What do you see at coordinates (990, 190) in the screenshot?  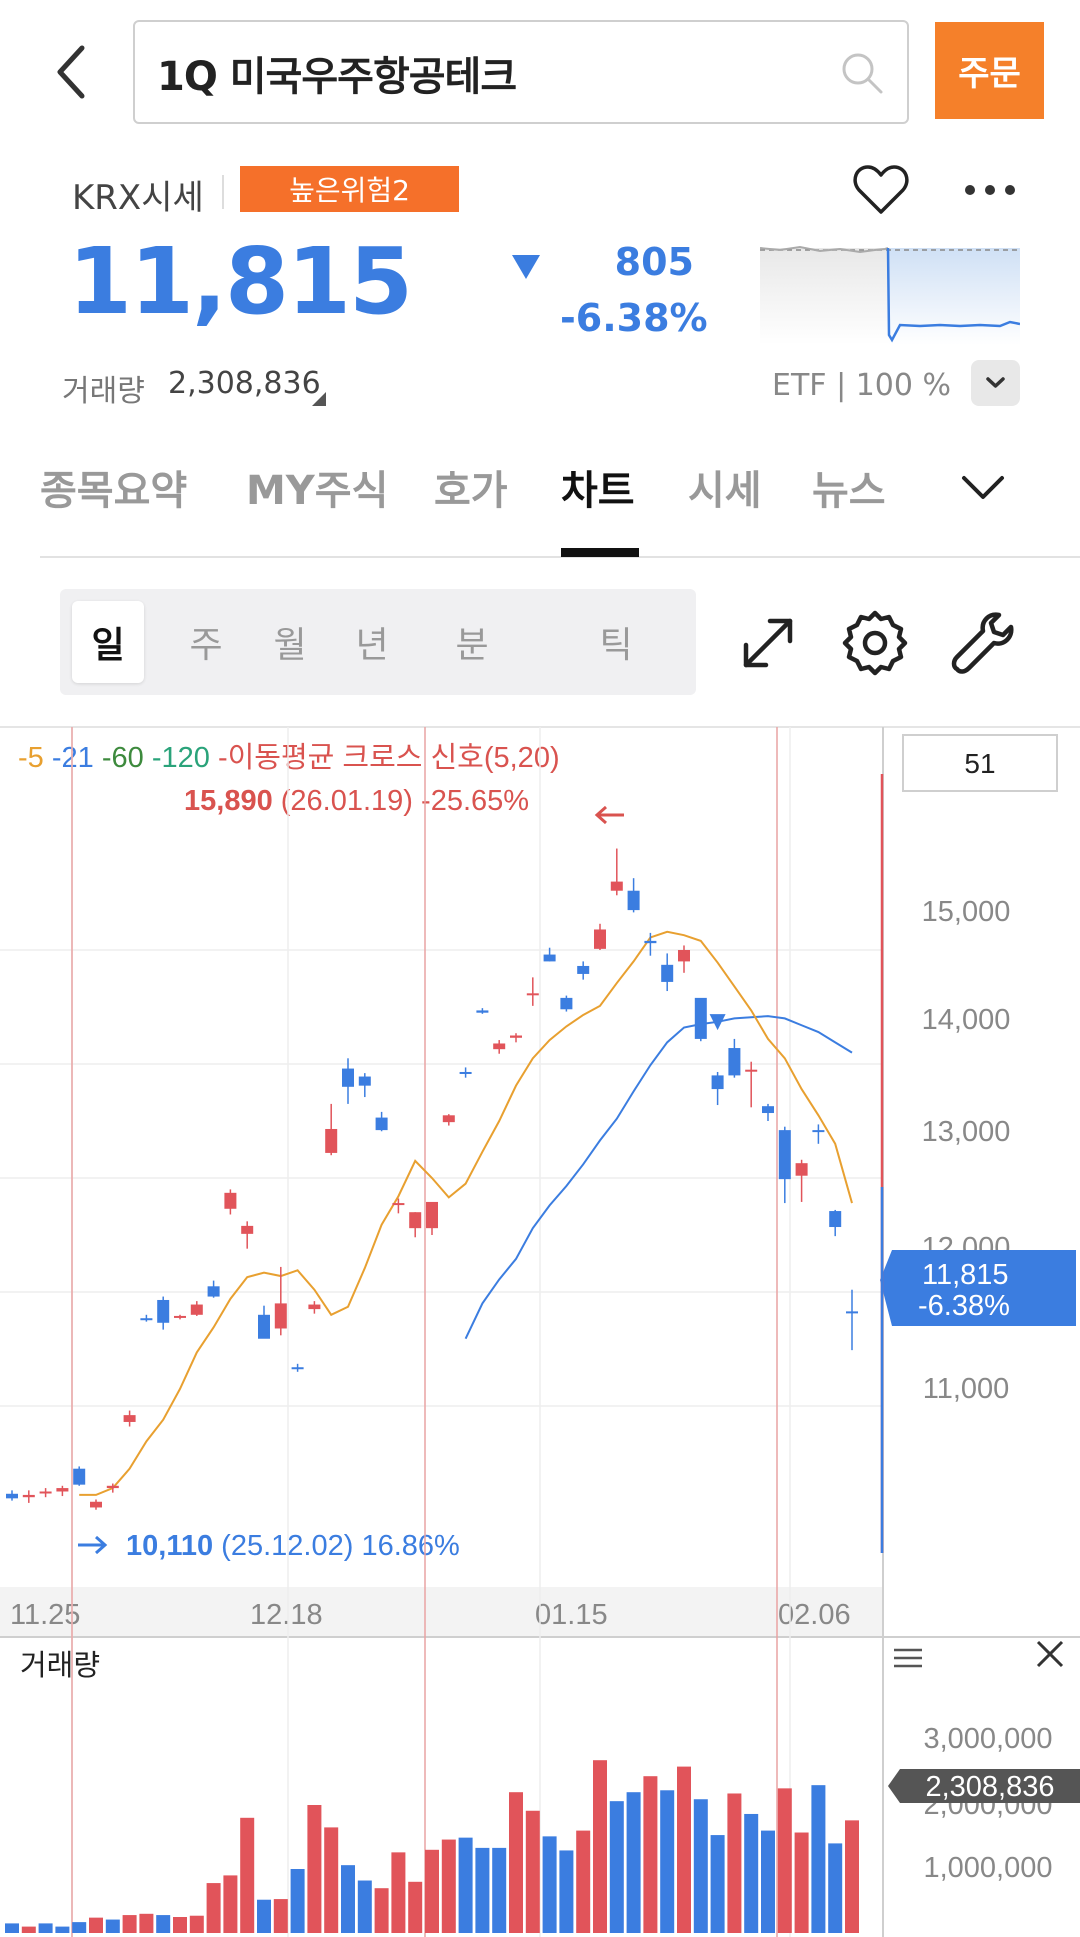 I see `more-options-icon` at bounding box center [990, 190].